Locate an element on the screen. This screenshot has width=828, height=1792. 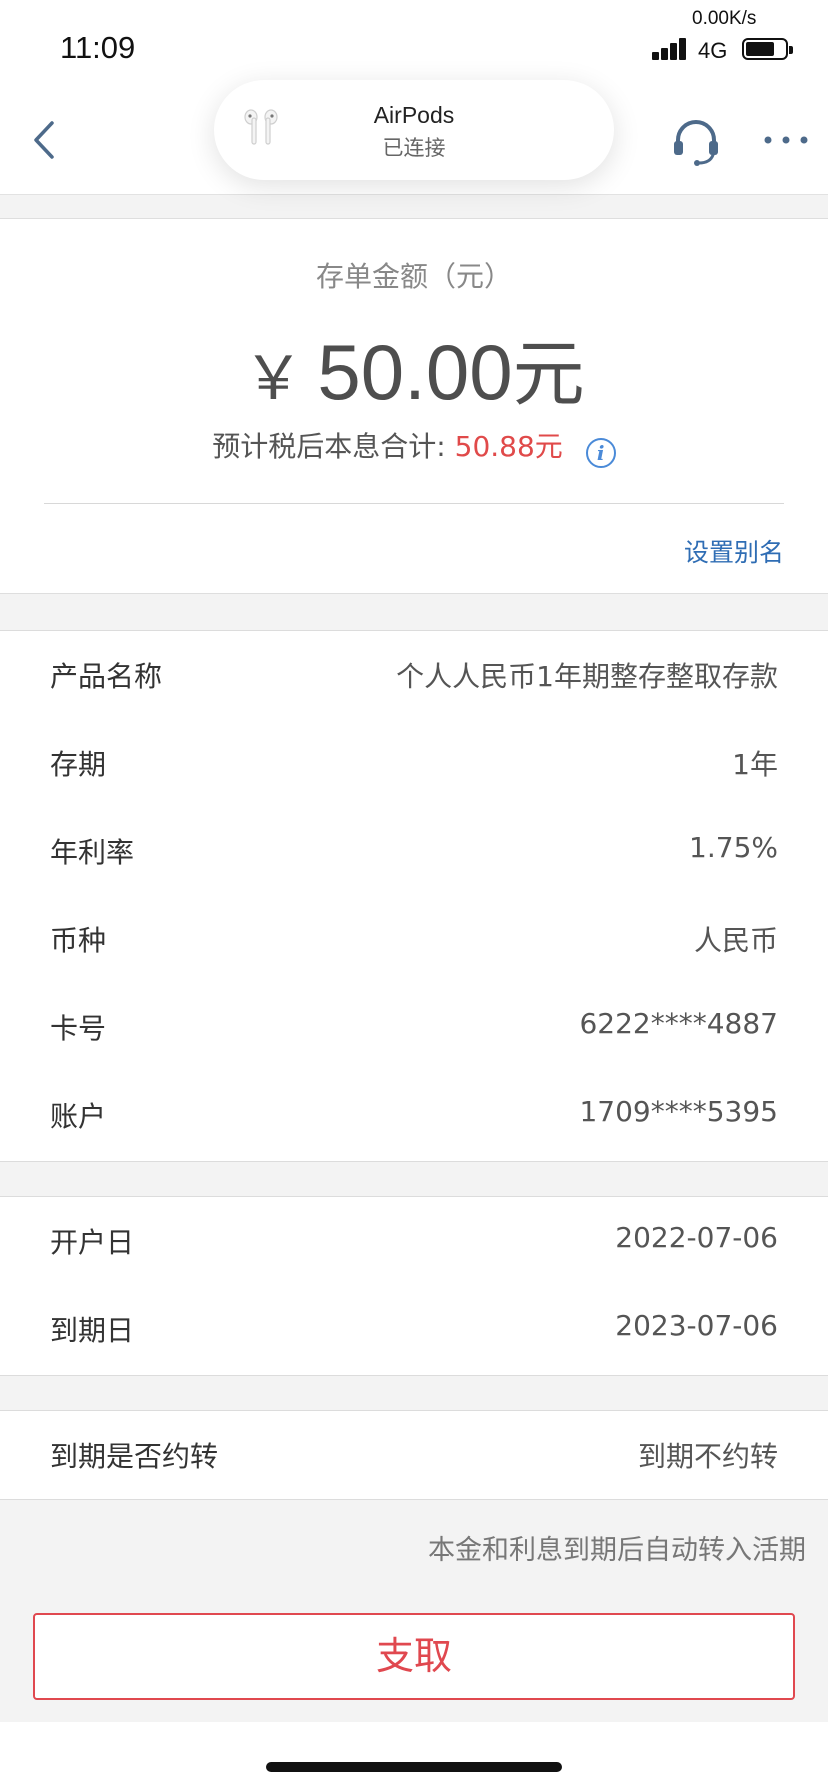
customer-service-button is located at coordinates (696, 142).